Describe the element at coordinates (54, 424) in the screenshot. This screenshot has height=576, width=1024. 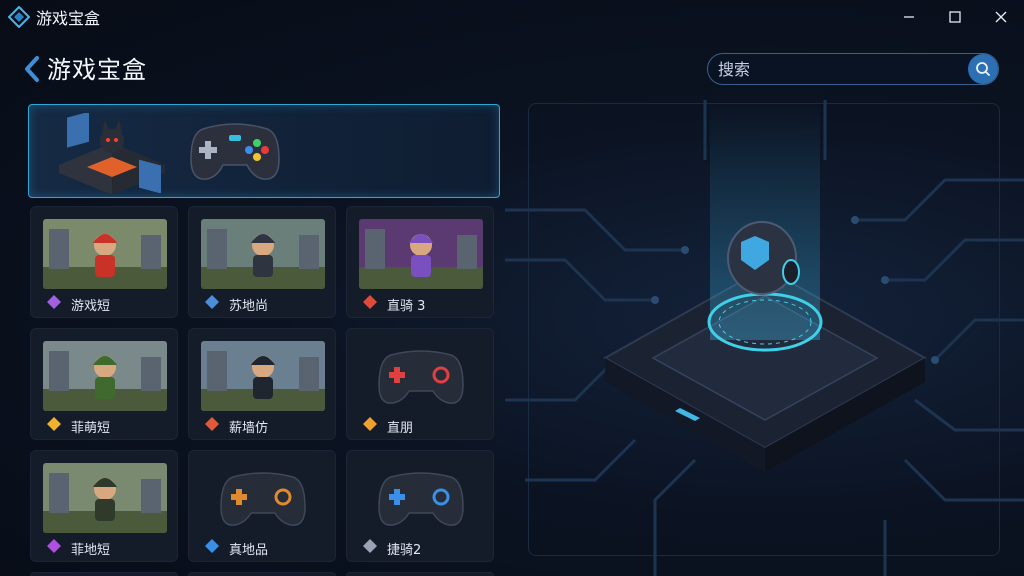
I see `cube-icon` at that location.